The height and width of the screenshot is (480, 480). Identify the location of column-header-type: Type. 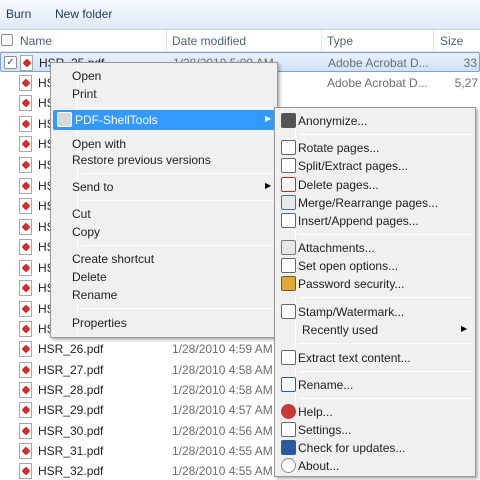
(340, 41).